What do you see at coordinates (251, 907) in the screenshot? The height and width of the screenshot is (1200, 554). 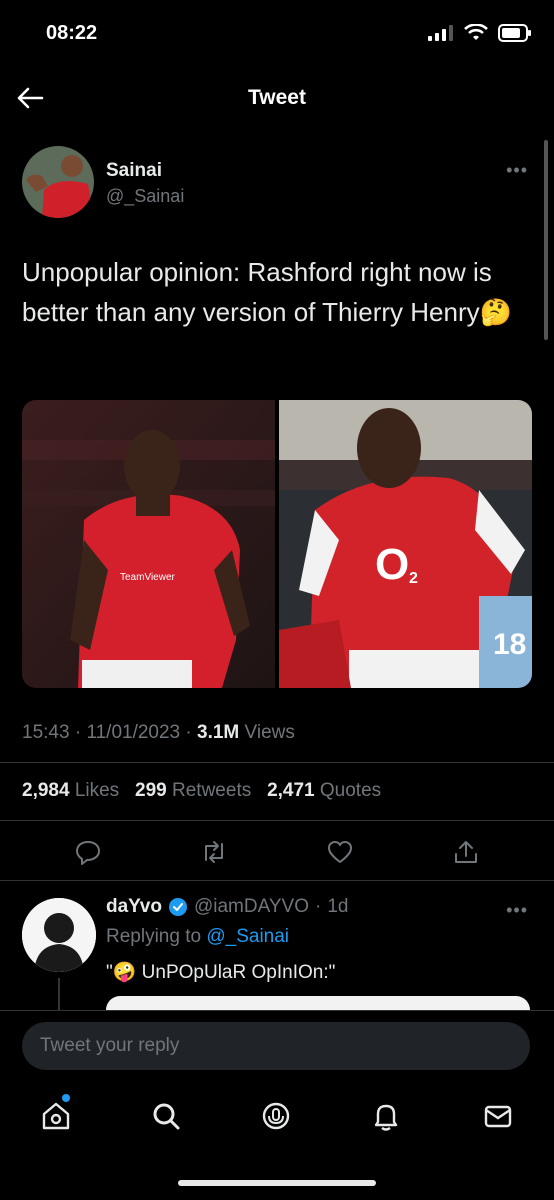 I see `reply-author-handle: @iamDAYVO` at bounding box center [251, 907].